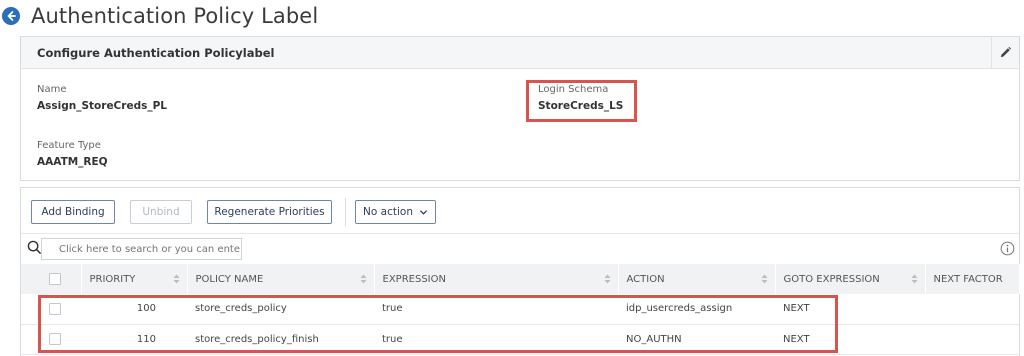 The image size is (1024, 356). I want to click on column-header-next-factor: NEXT FACTOR, so click(972, 279).